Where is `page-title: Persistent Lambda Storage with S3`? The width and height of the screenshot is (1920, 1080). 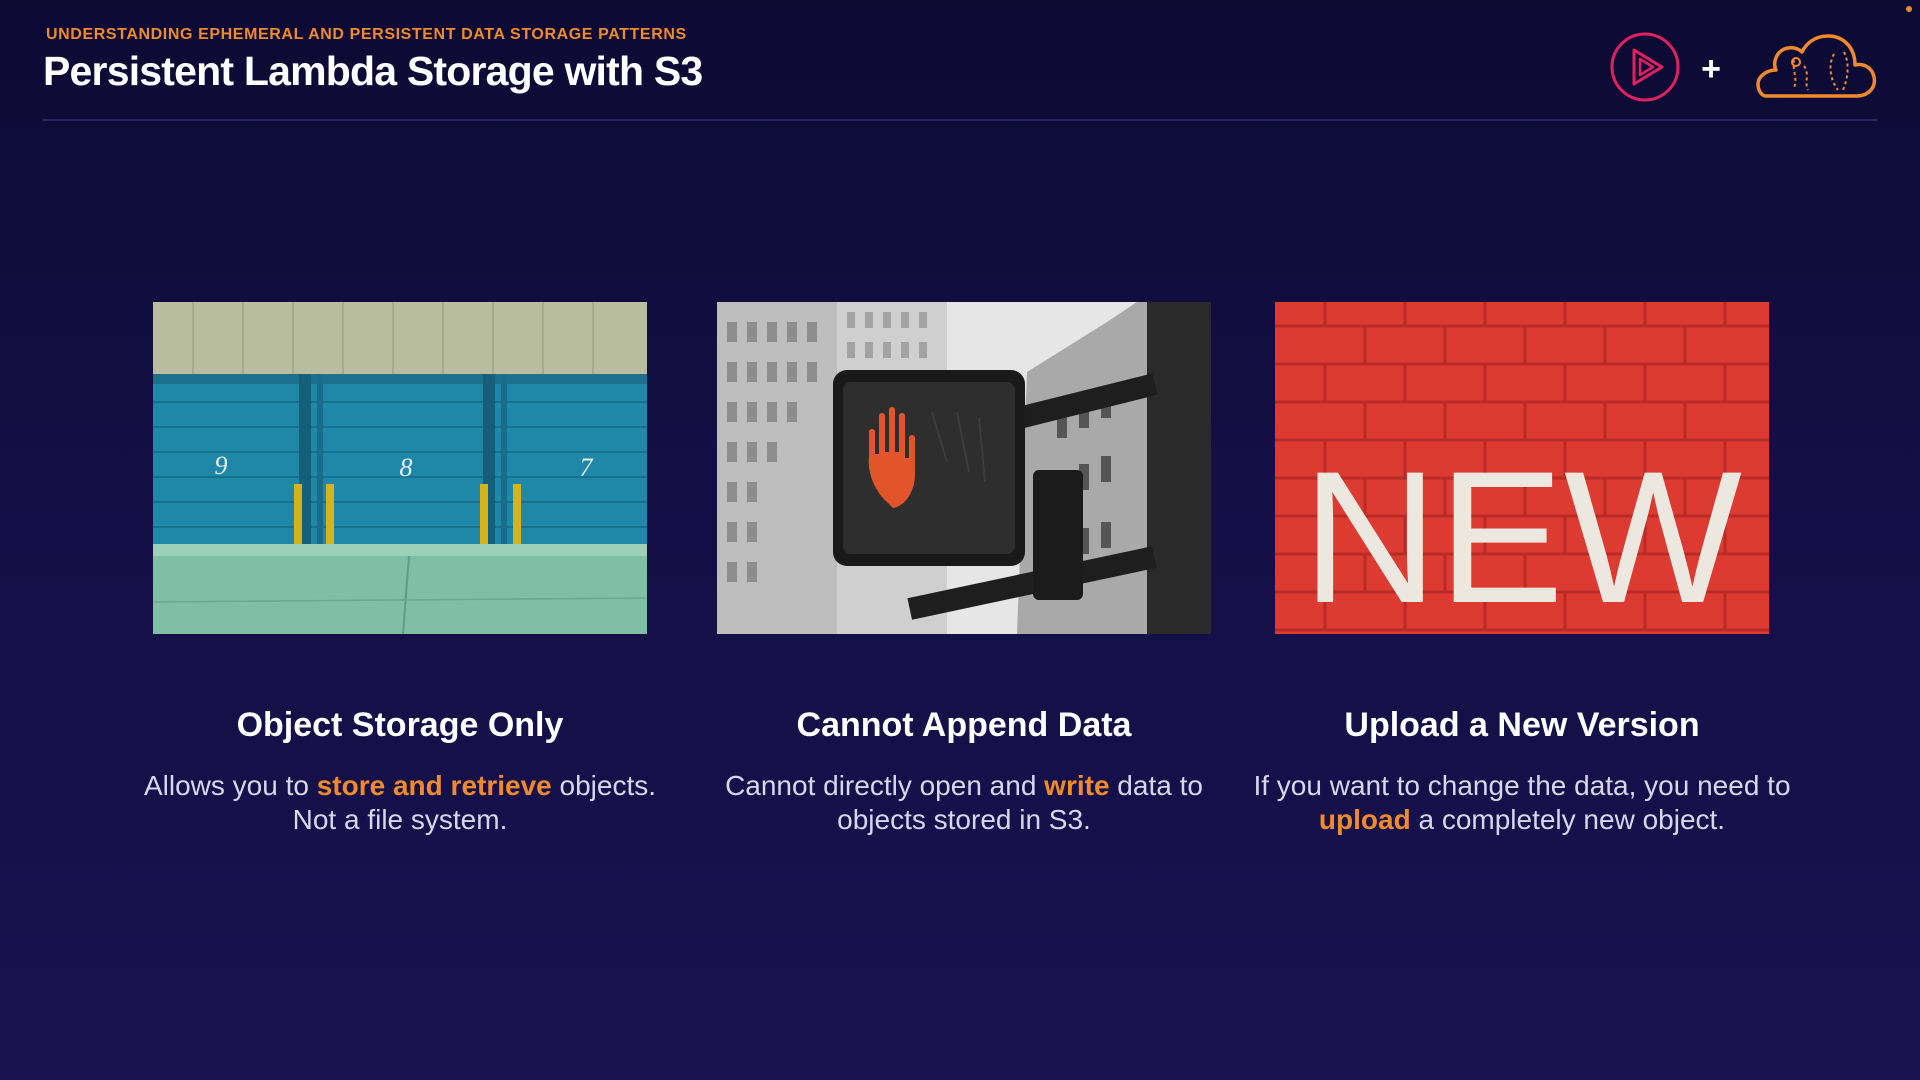 page-title: Persistent Lambda Storage with S3 is located at coordinates (373, 71).